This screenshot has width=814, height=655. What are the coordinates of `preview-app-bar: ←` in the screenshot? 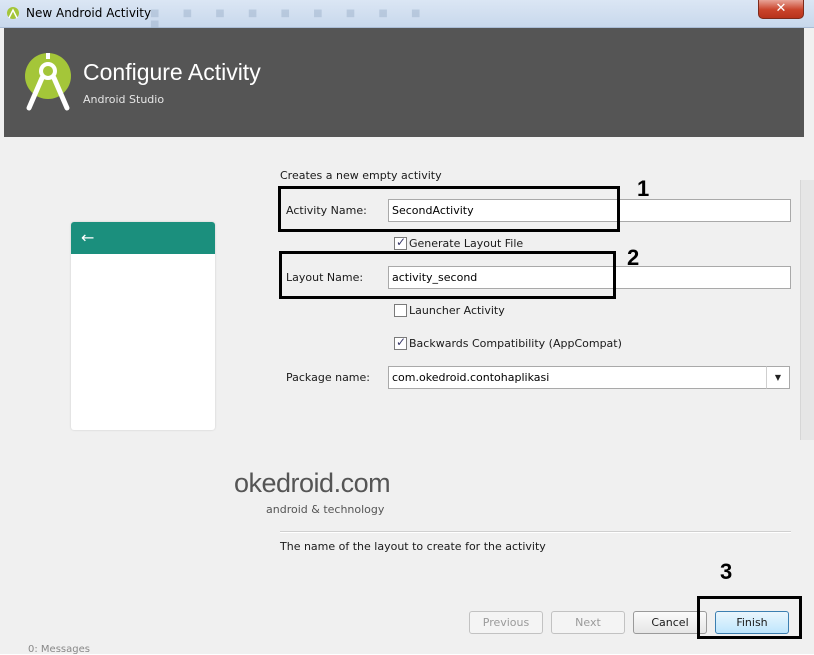 It's located at (143, 238).